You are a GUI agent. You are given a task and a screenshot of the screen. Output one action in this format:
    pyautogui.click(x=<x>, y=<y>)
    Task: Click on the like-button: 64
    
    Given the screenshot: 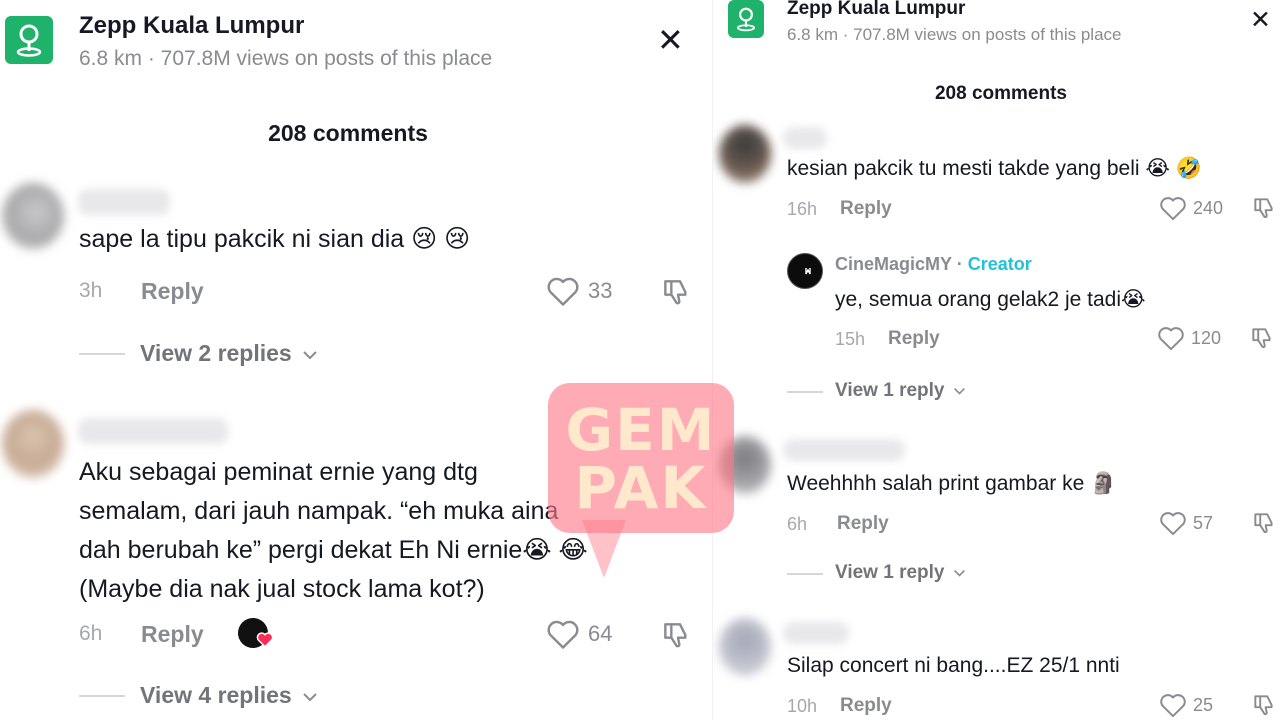 What is the action you would take?
    pyautogui.click(x=579, y=634)
    